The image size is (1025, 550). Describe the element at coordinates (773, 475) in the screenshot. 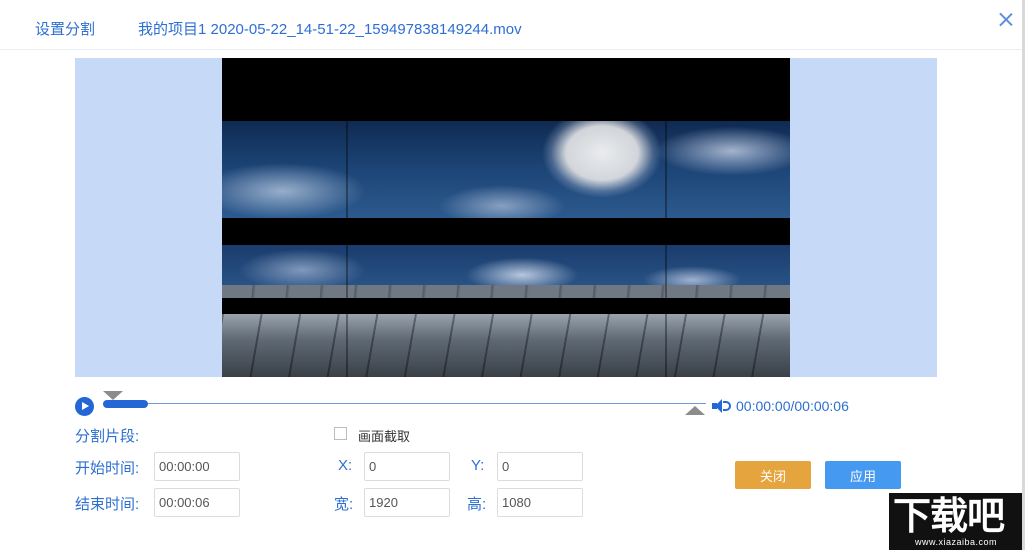

I see `close-button: 关闭` at that location.